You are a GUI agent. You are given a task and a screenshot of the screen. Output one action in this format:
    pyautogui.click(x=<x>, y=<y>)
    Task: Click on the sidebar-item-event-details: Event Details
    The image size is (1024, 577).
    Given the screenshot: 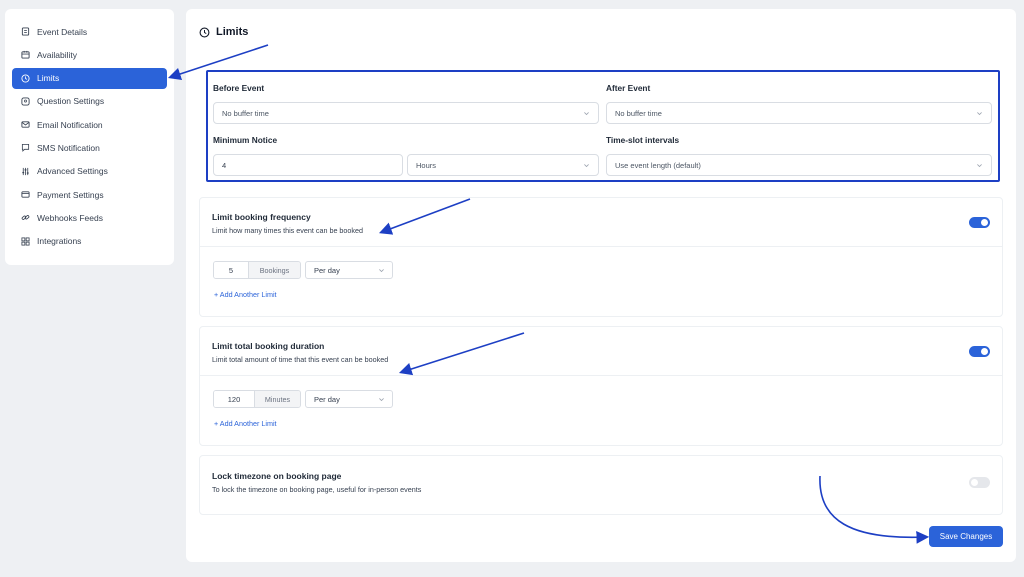 What is the action you would take?
    pyautogui.click(x=89, y=31)
    